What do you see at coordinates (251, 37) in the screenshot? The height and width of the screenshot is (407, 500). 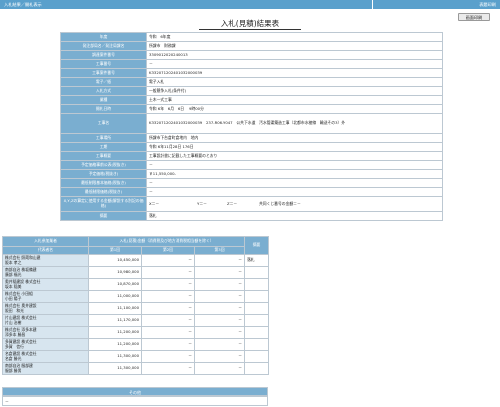 I see `info-row-year: 年度 令和 6年度` at bounding box center [251, 37].